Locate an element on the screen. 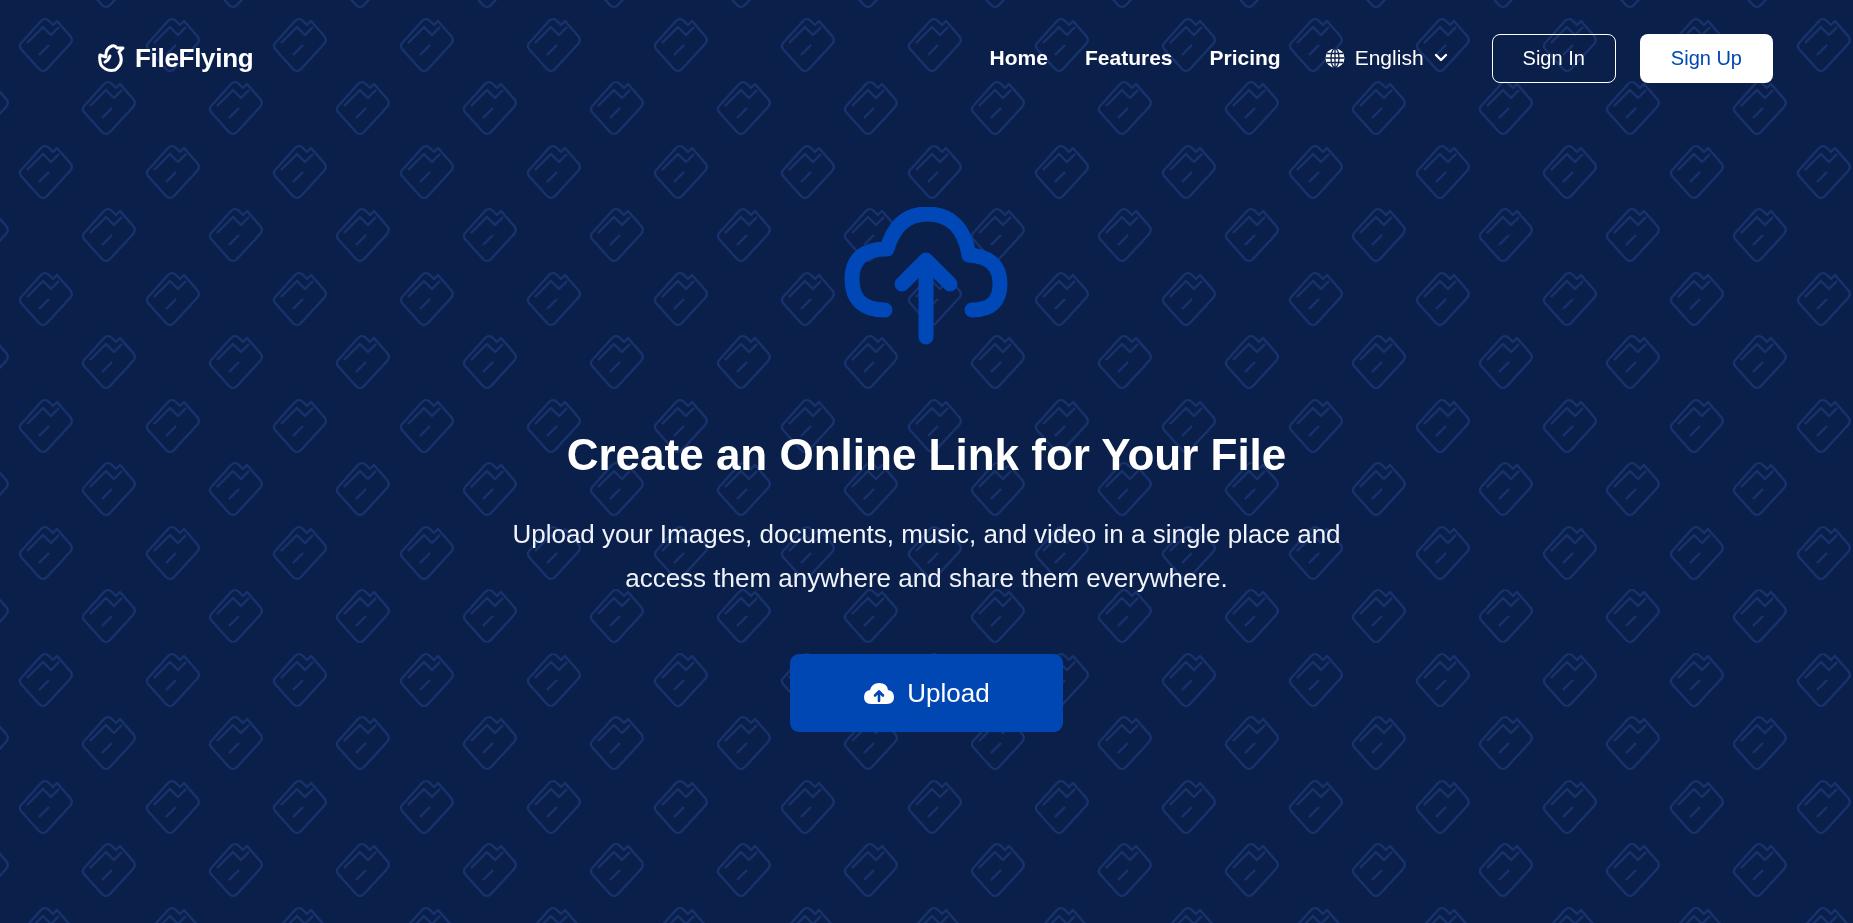  nav-link: Features is located at coordinates (1128, 58).